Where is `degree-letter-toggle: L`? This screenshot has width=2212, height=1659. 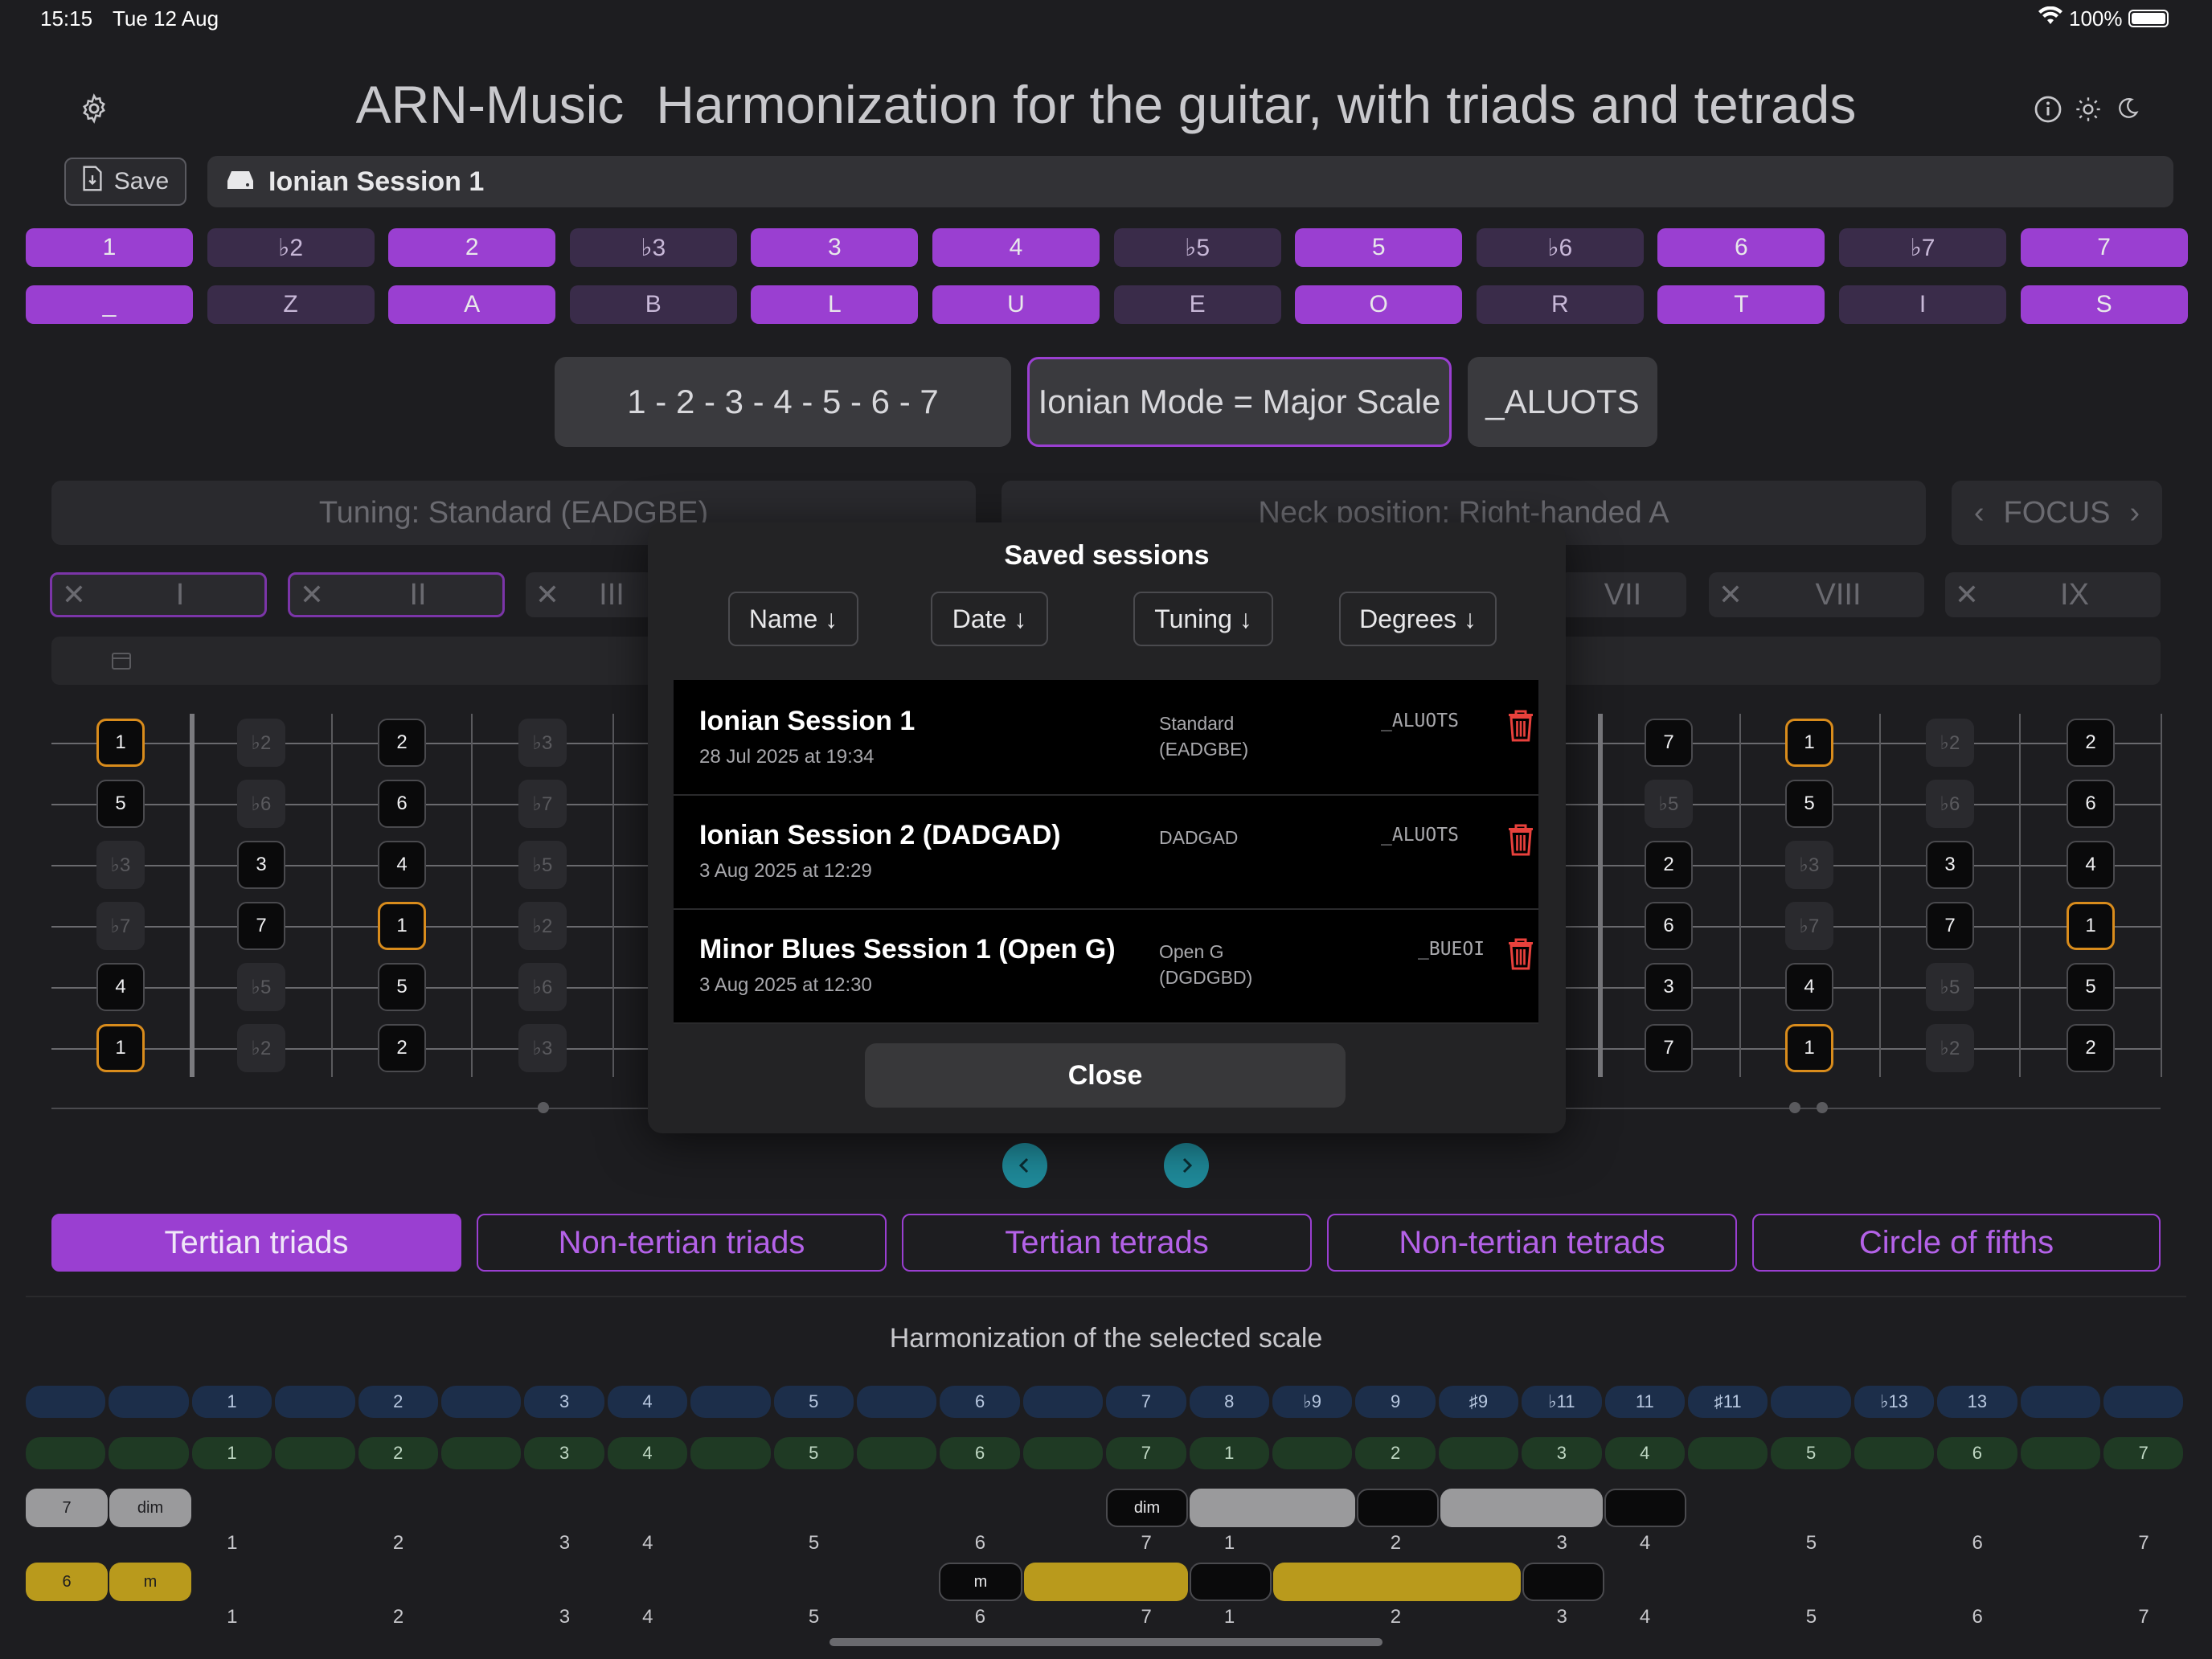 degree-letter-toggle: L is located at coordinates (835, 304).